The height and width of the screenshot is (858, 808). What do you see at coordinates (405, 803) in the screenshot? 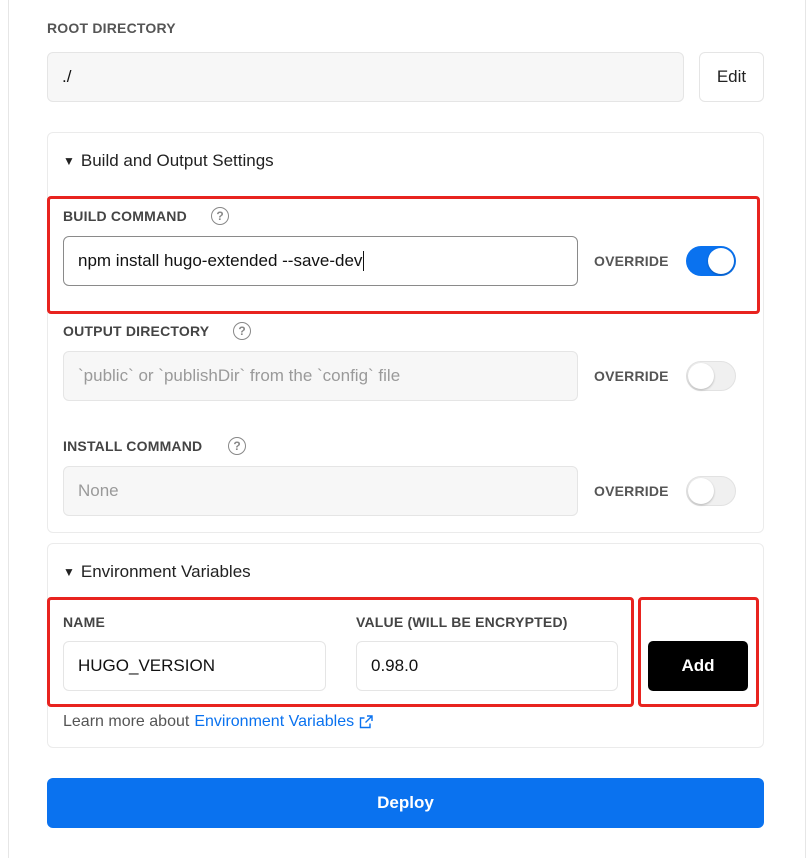
I see `deploy-button: Deploy` at bounding box center [405, 803].